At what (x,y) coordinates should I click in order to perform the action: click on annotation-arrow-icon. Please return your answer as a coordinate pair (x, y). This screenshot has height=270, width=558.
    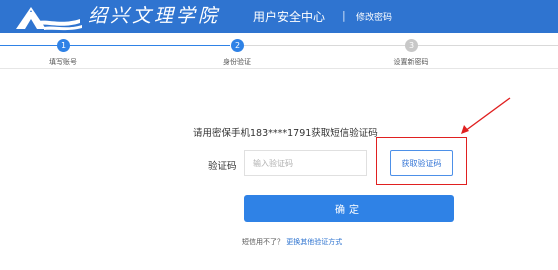
    Looking at the image, I should click on (486, 115).